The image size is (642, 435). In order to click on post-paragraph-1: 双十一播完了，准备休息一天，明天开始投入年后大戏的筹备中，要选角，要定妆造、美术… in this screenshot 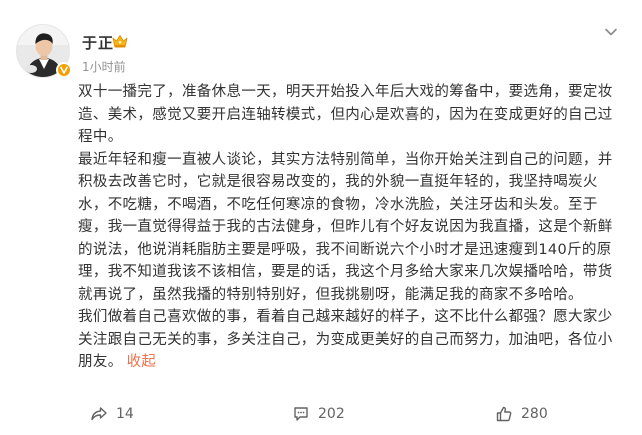, I will do `click(345, 114)`.